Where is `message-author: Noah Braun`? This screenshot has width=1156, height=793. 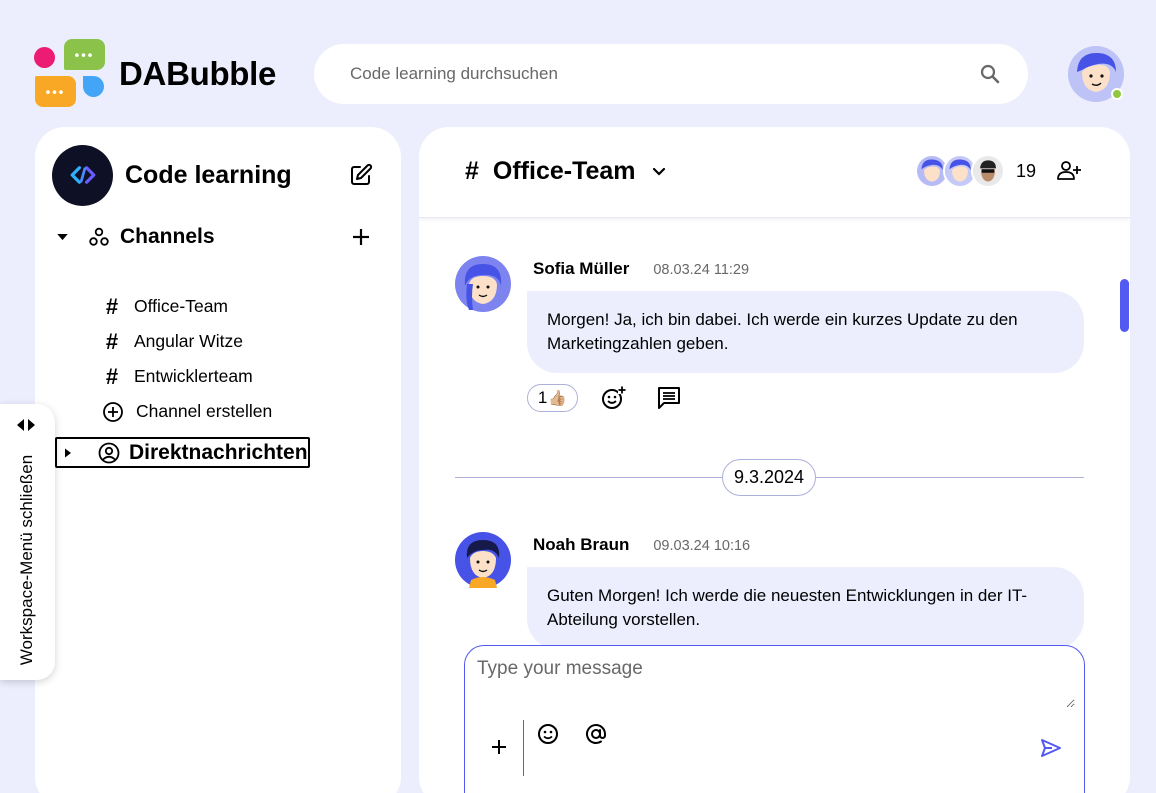 message-author: Noah Braun is located at coordinates (581, 545).